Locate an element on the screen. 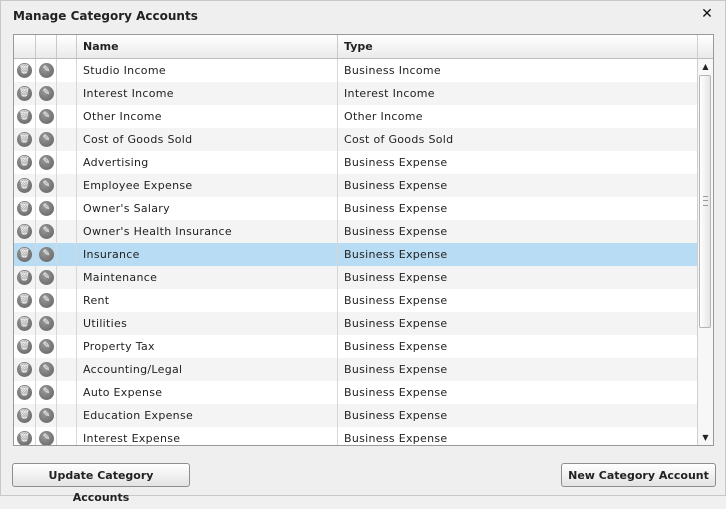  table-row: 🗑 ✎ Accounting/Legal Business Expense is located at coordinates (355, 369).